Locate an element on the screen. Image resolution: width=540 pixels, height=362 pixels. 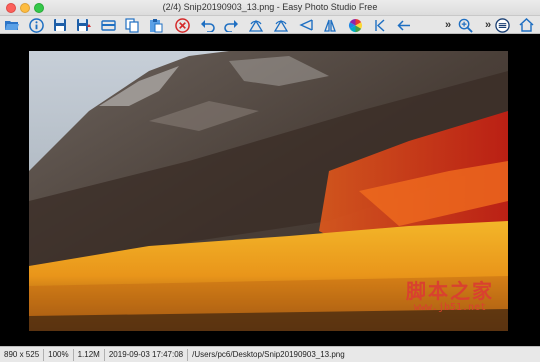
copy-icon is located at coordinates (132, 25).